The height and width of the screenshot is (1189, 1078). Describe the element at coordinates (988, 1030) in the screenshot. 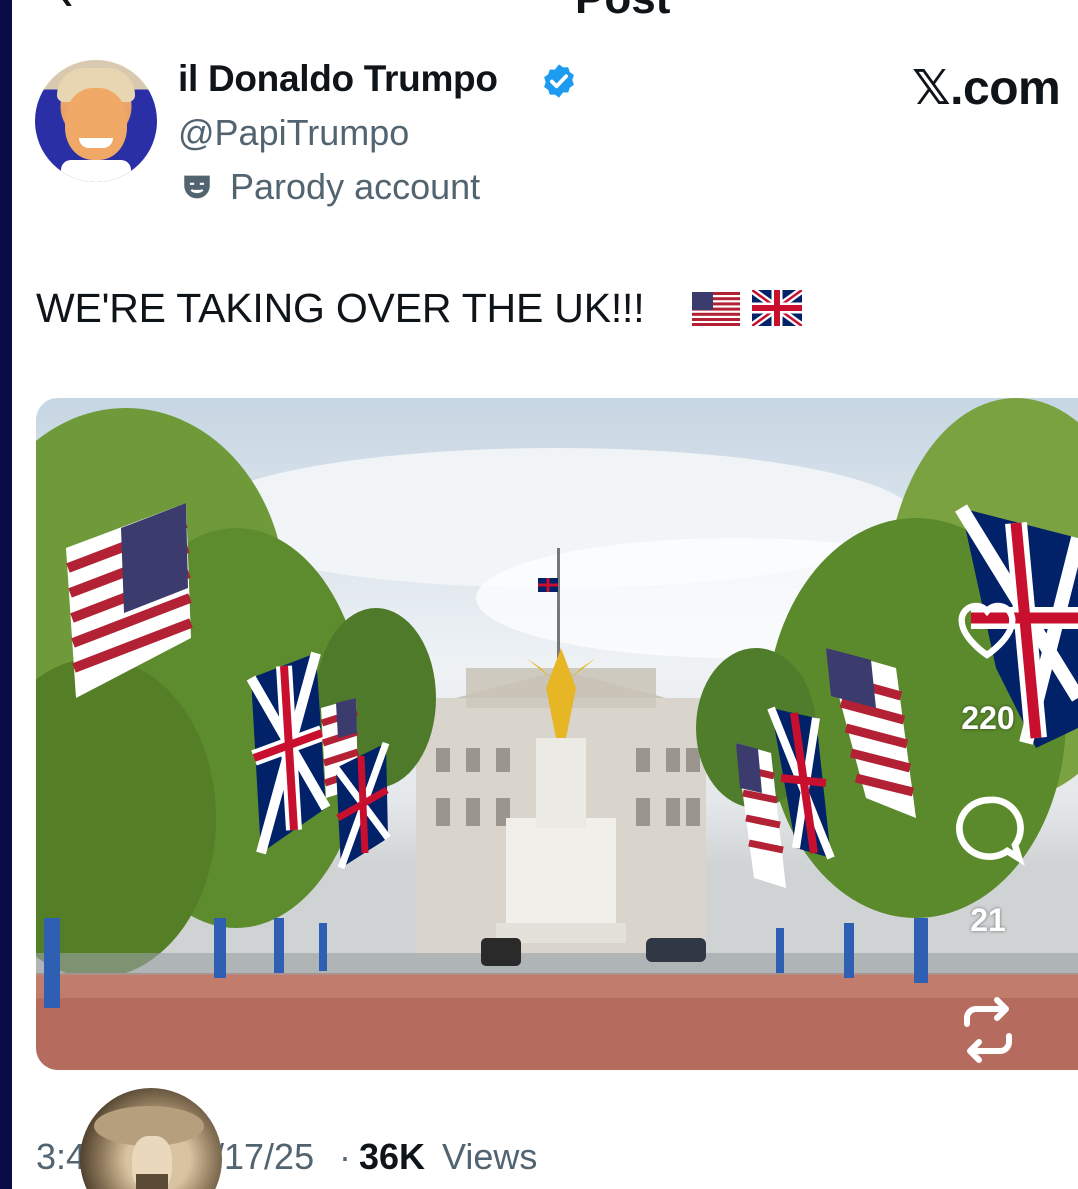

I see `repost-icon` at that location.